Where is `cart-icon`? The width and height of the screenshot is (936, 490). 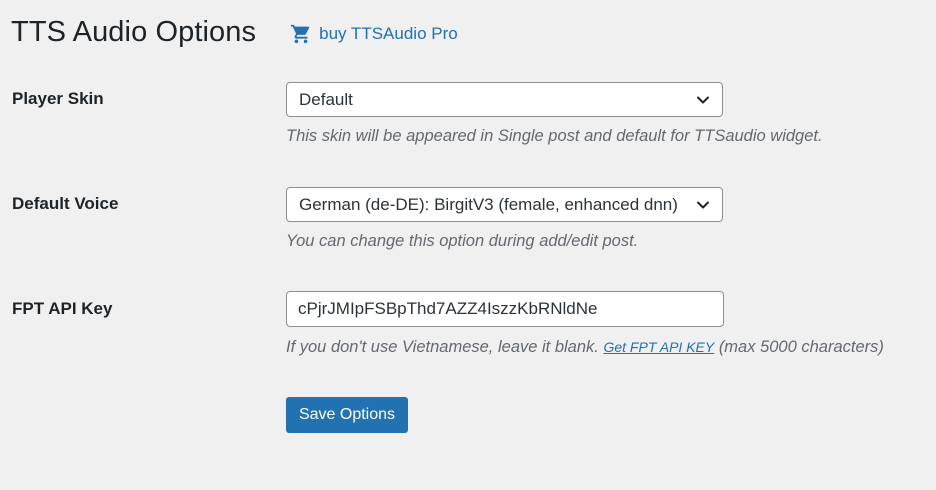
cart-icon is located at coordinates (300, 34).